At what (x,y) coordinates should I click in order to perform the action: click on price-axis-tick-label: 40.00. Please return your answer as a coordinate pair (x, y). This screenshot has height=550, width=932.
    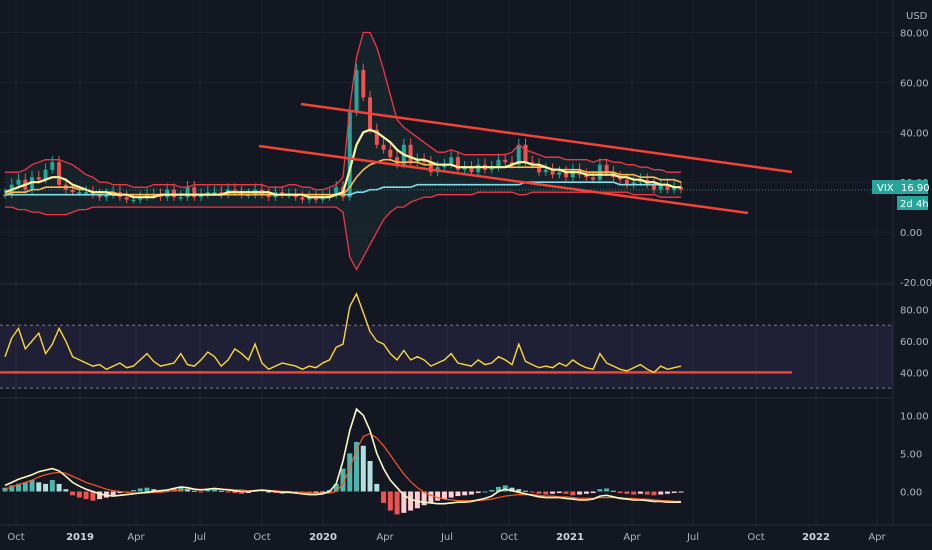
    Looking at the image, I should click on (914, 133).